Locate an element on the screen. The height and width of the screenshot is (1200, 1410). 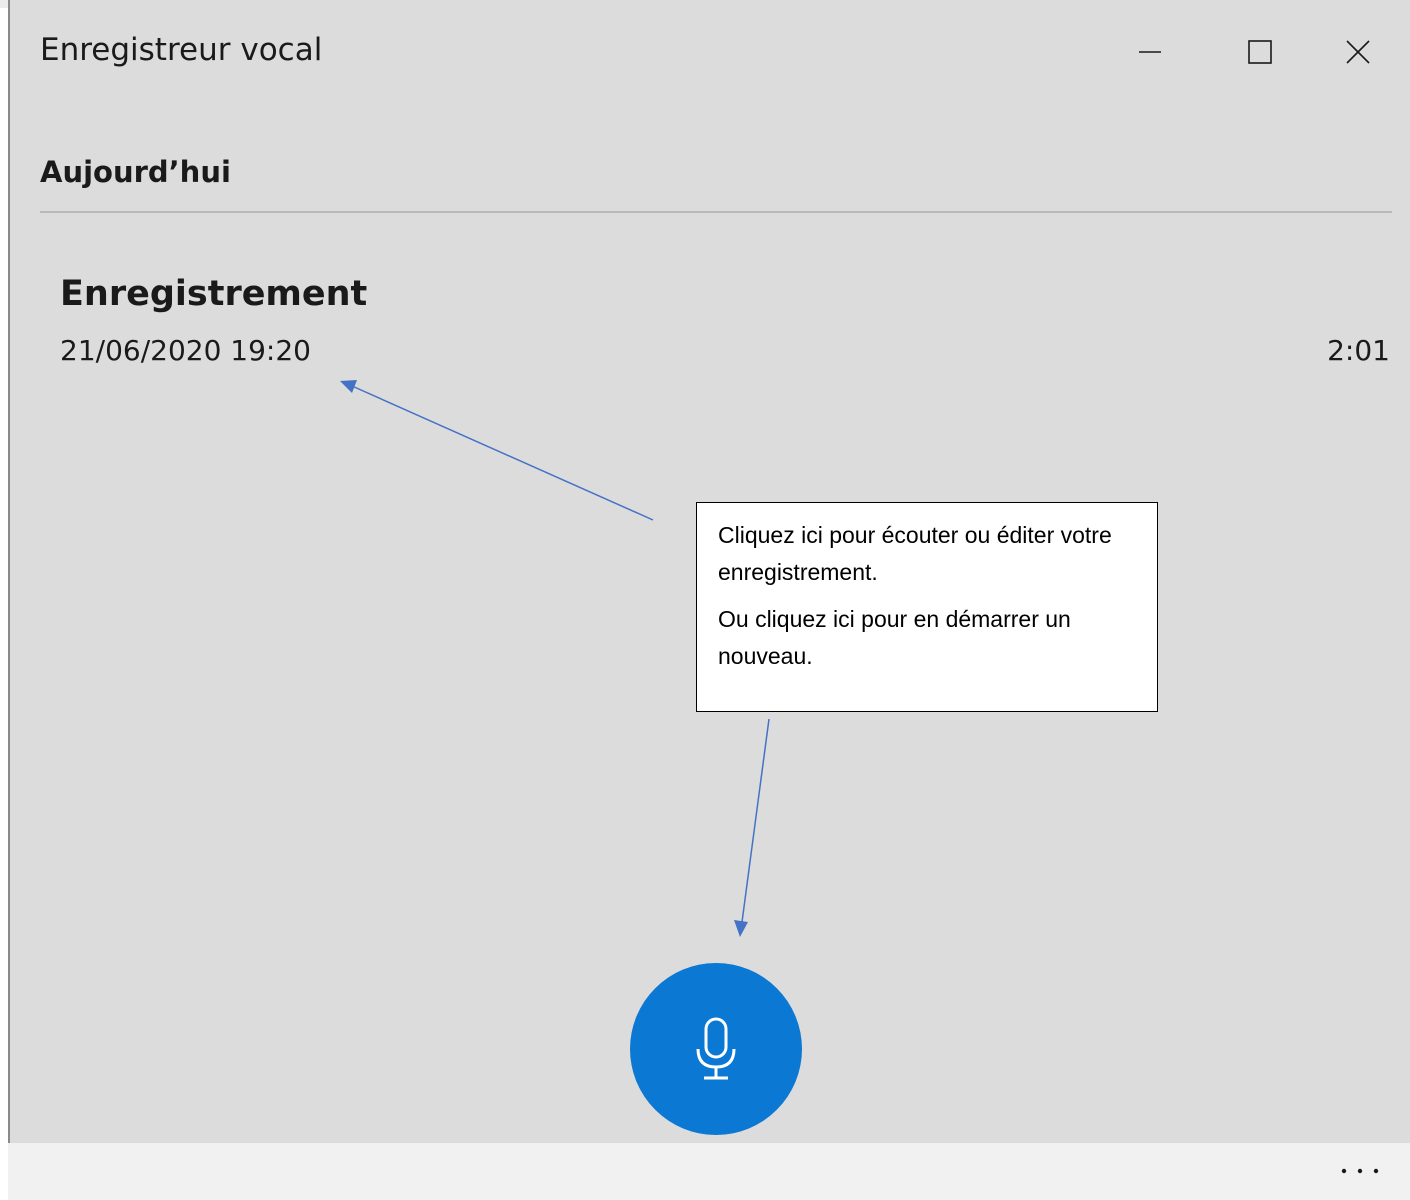
record-button is located at coordinates (716, 1049).